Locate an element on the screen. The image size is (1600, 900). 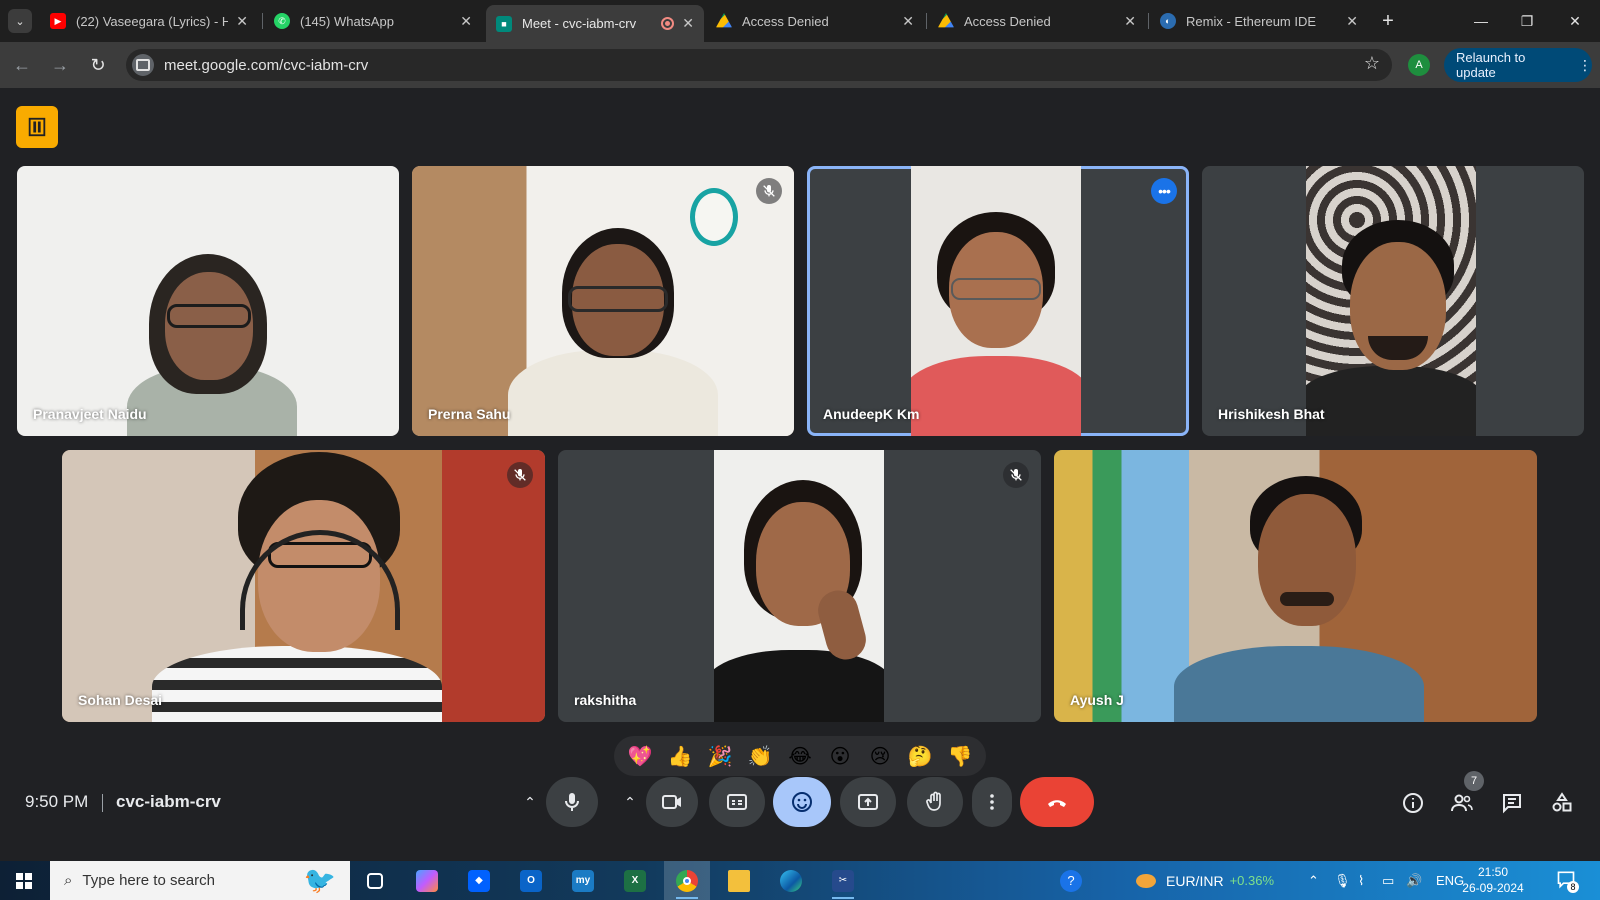
excel-icon: X is located at coordinates (635, 880).